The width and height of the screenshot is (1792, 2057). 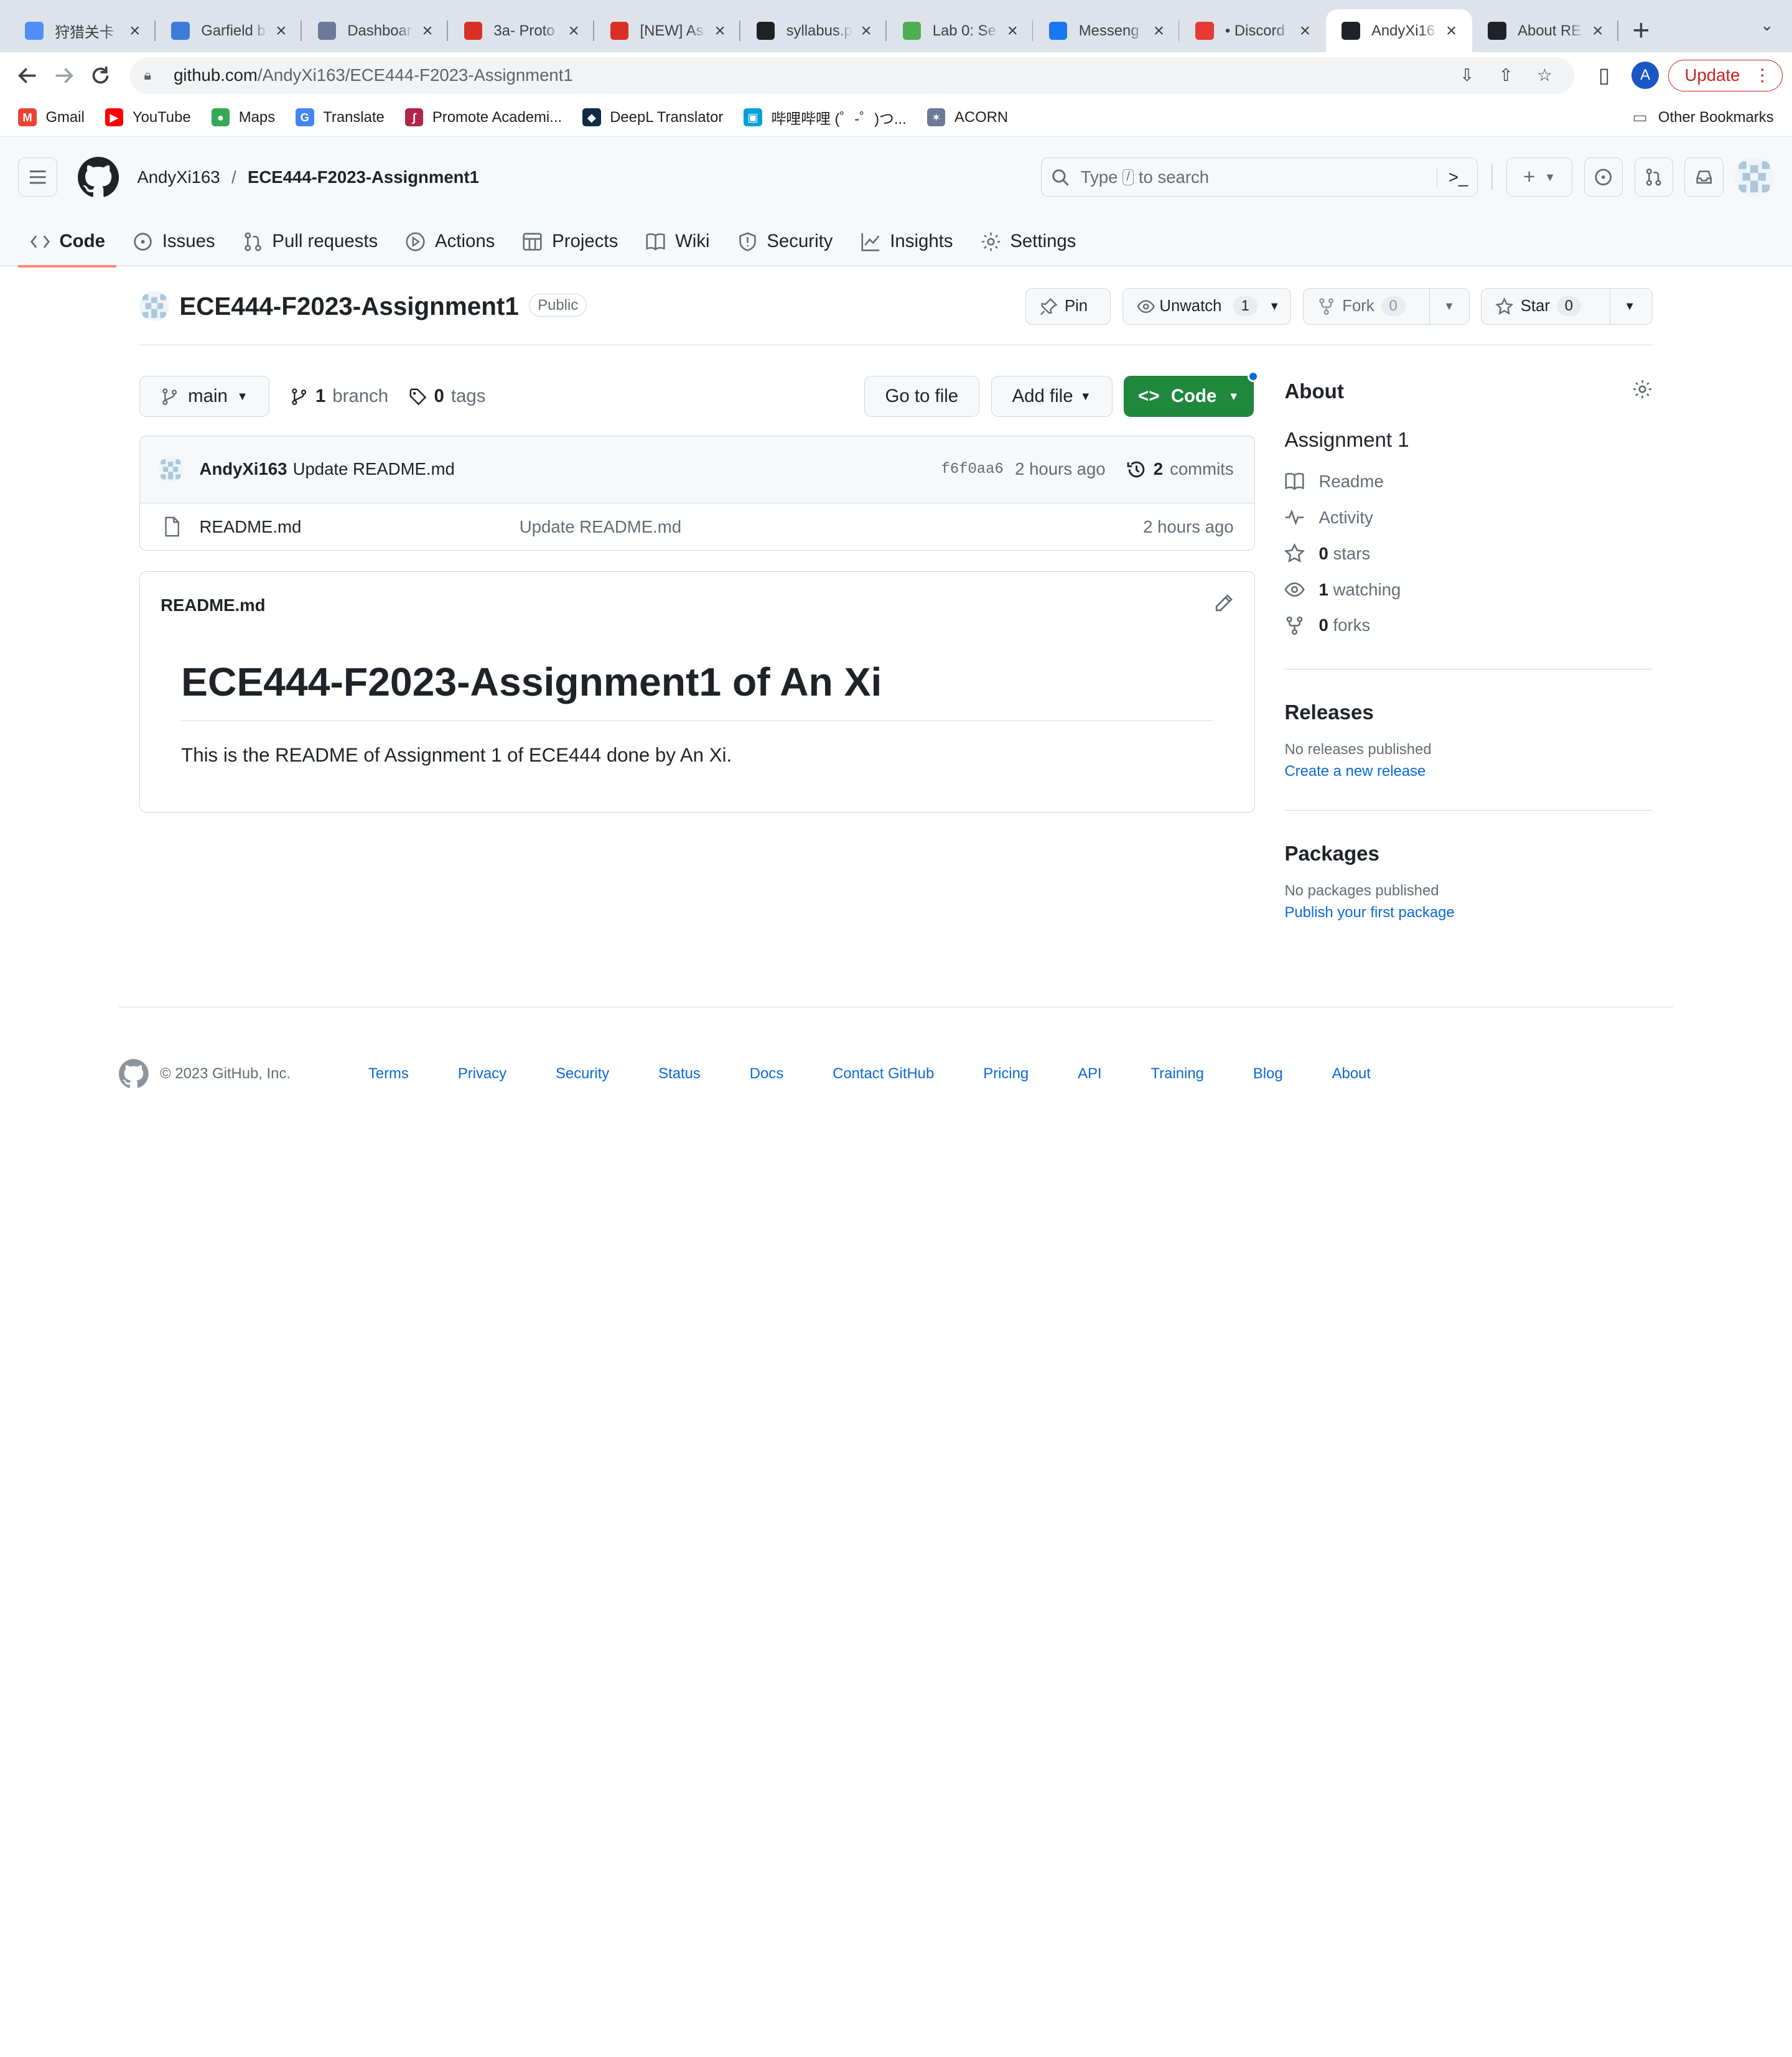 I want to click on bookmark-item: ● Maps, so click(x=243, y=117).